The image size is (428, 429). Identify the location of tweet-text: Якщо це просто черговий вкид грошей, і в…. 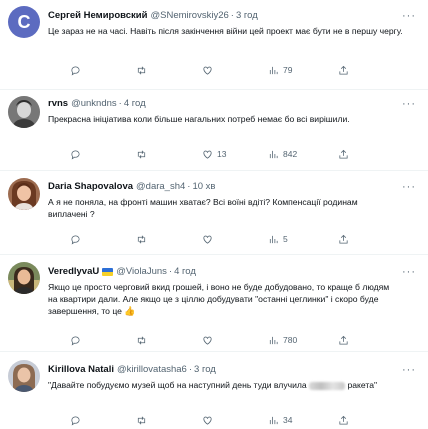
(219, 299).